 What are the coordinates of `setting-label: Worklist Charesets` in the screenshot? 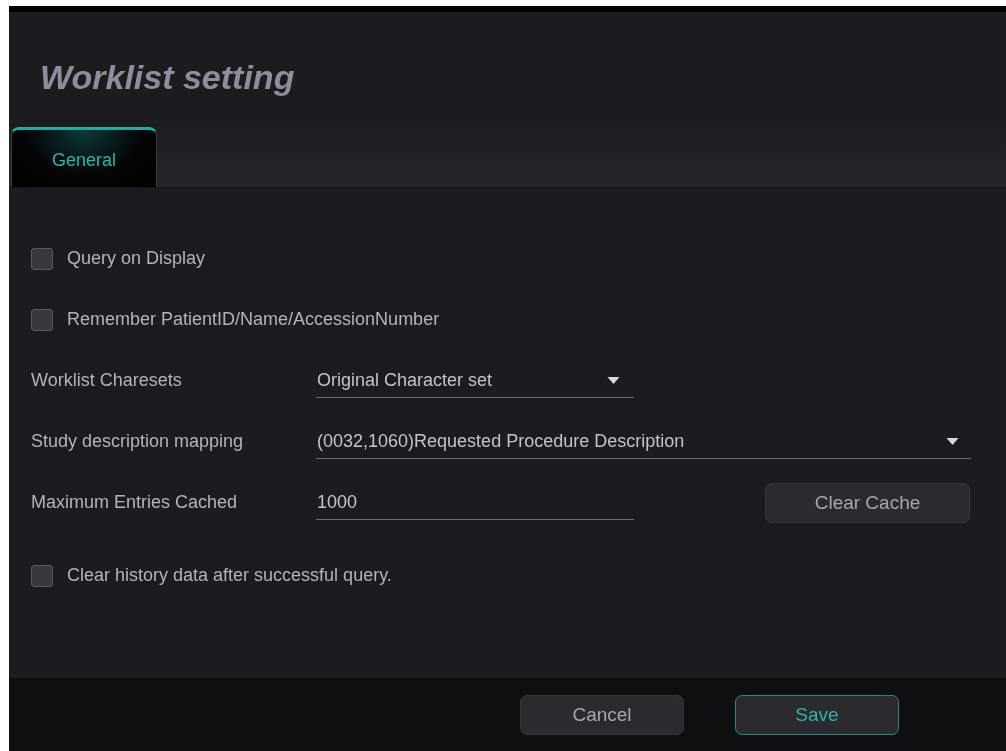 It's located at (106, 380).